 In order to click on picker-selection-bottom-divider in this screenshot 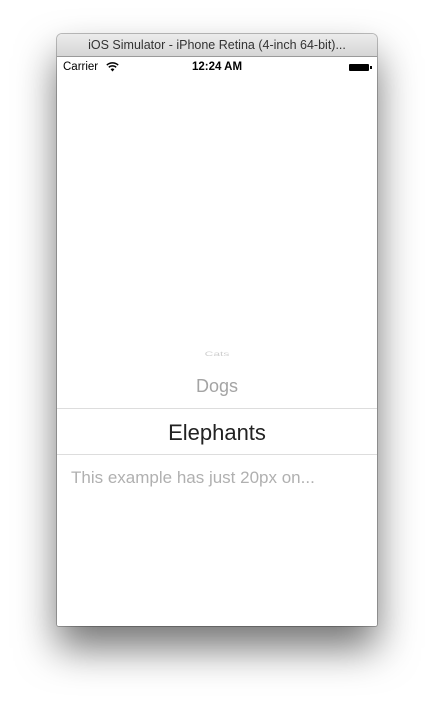, I will do `click(217, 454)`.